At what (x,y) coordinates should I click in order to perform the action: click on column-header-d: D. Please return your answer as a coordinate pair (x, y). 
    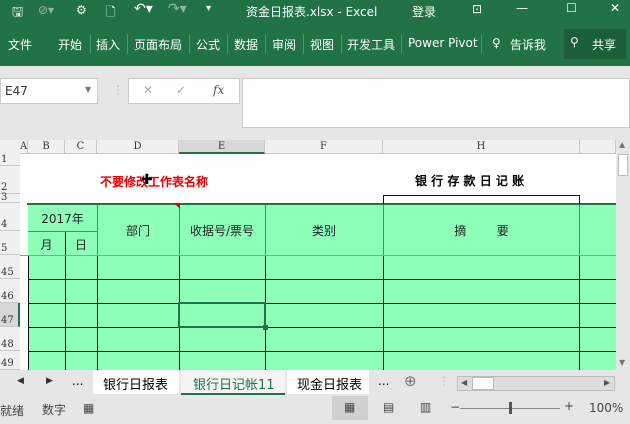
    Looking at the image, I should click on (138, 147).